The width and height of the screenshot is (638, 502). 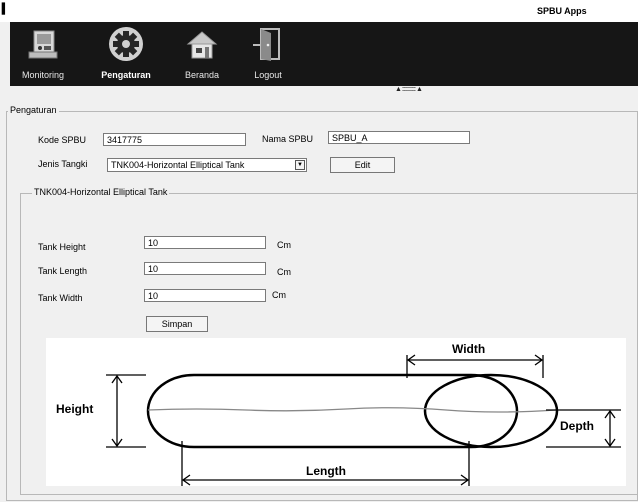 What do you see at coordinates (75, 409) in the screenshot?
I see `diagram-height-label: Height` at bounding box center [75, 409].